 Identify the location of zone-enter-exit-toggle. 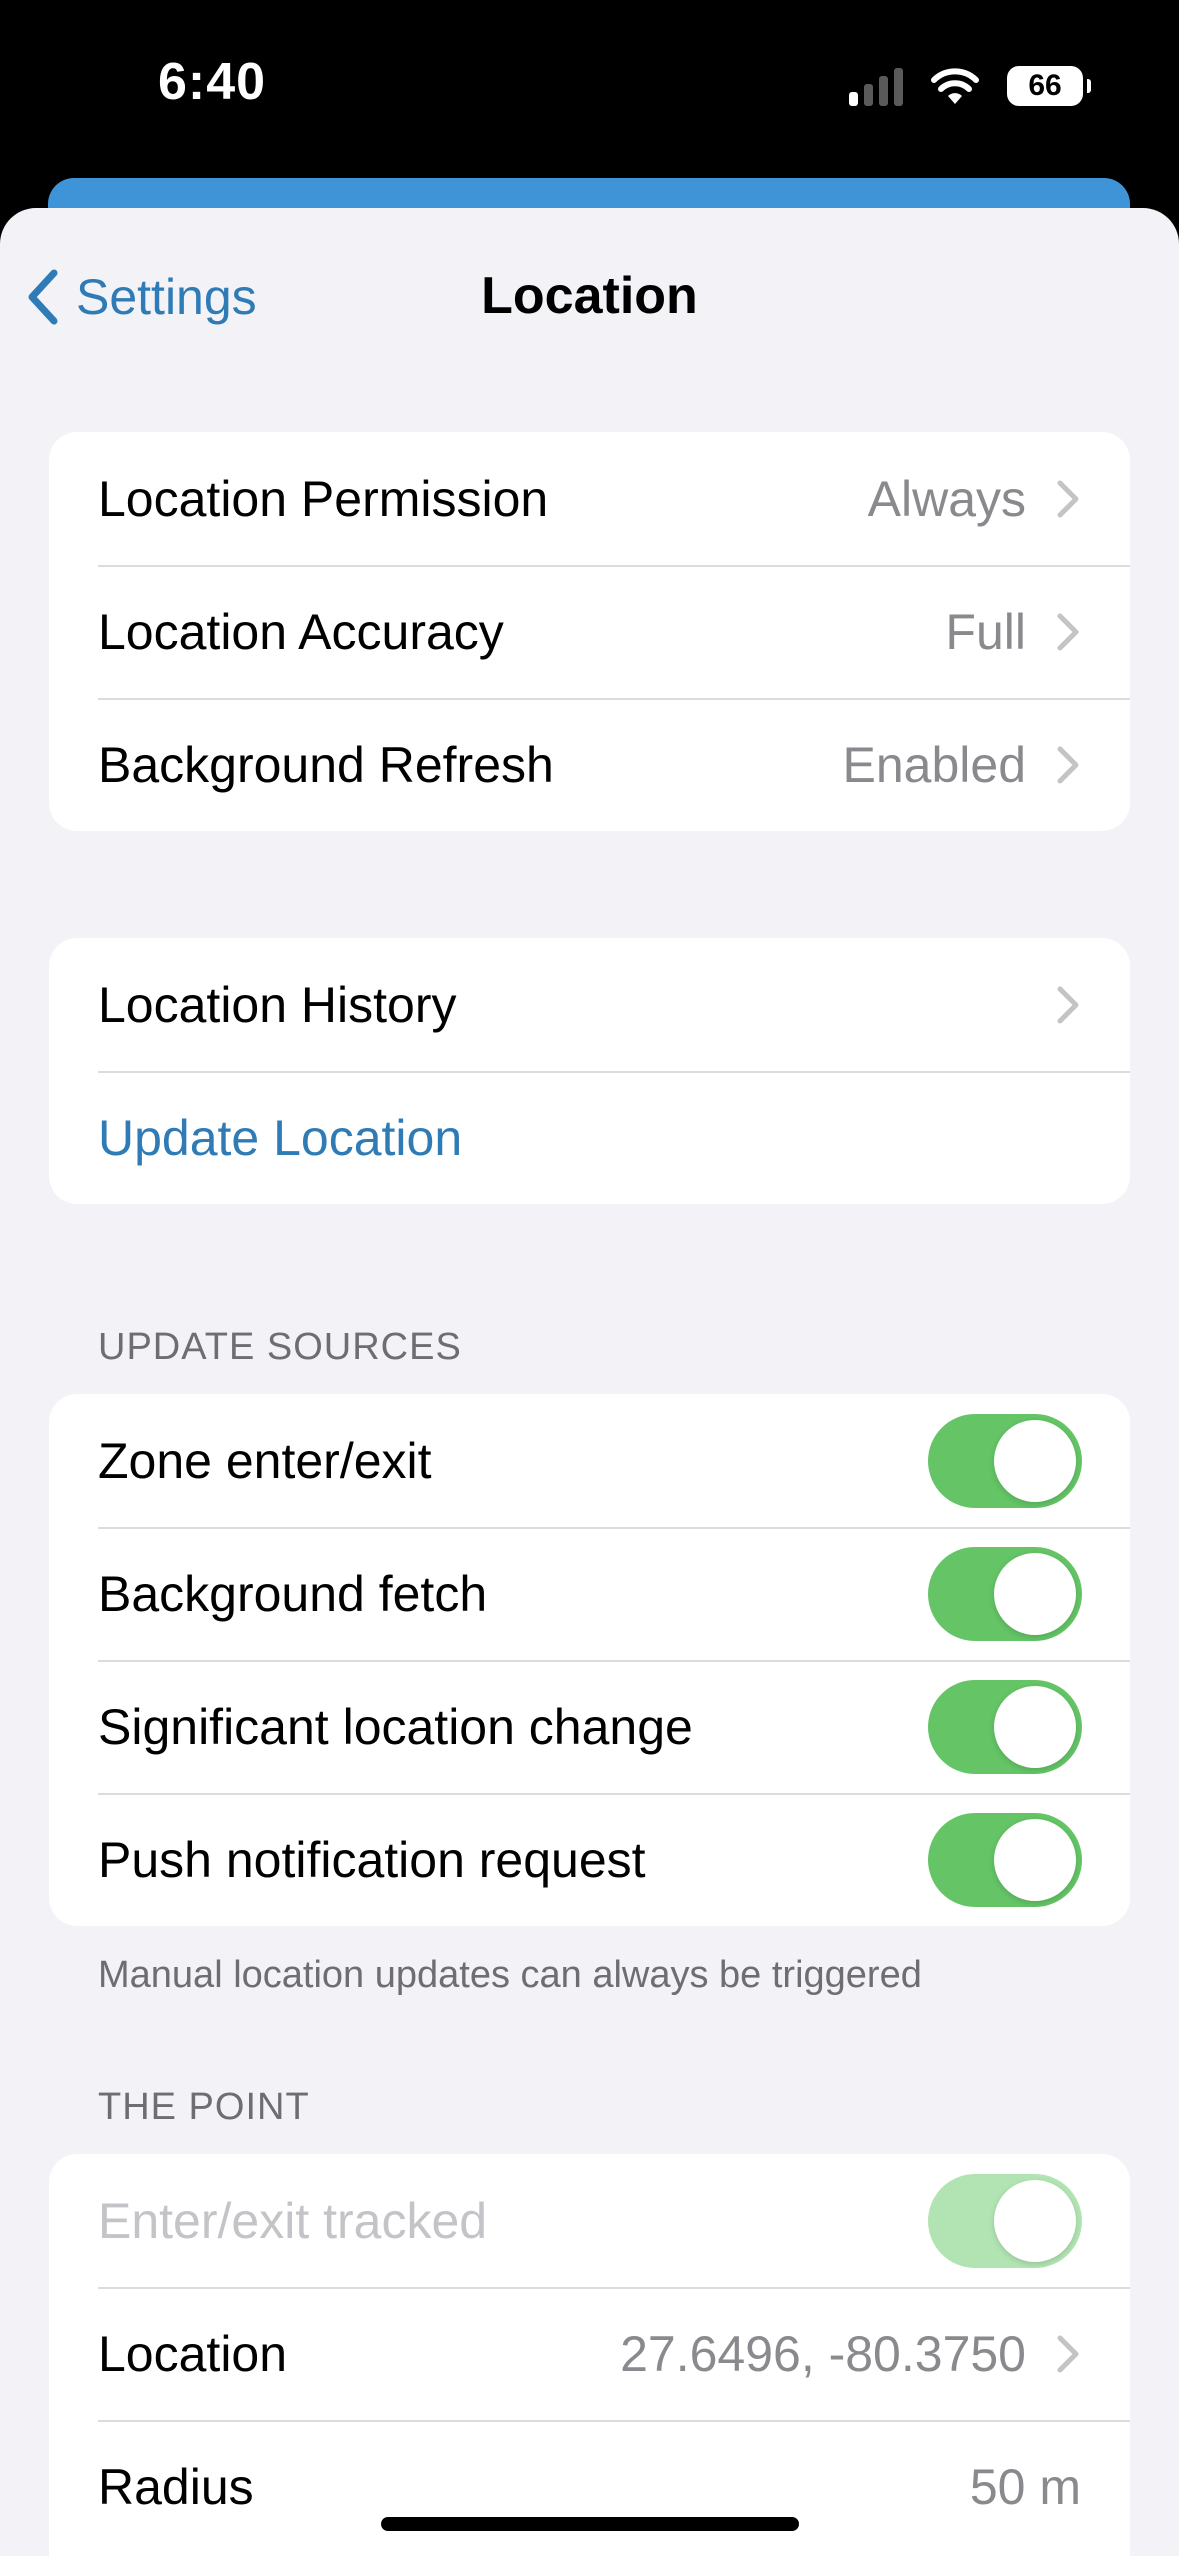
(1005, 1460).